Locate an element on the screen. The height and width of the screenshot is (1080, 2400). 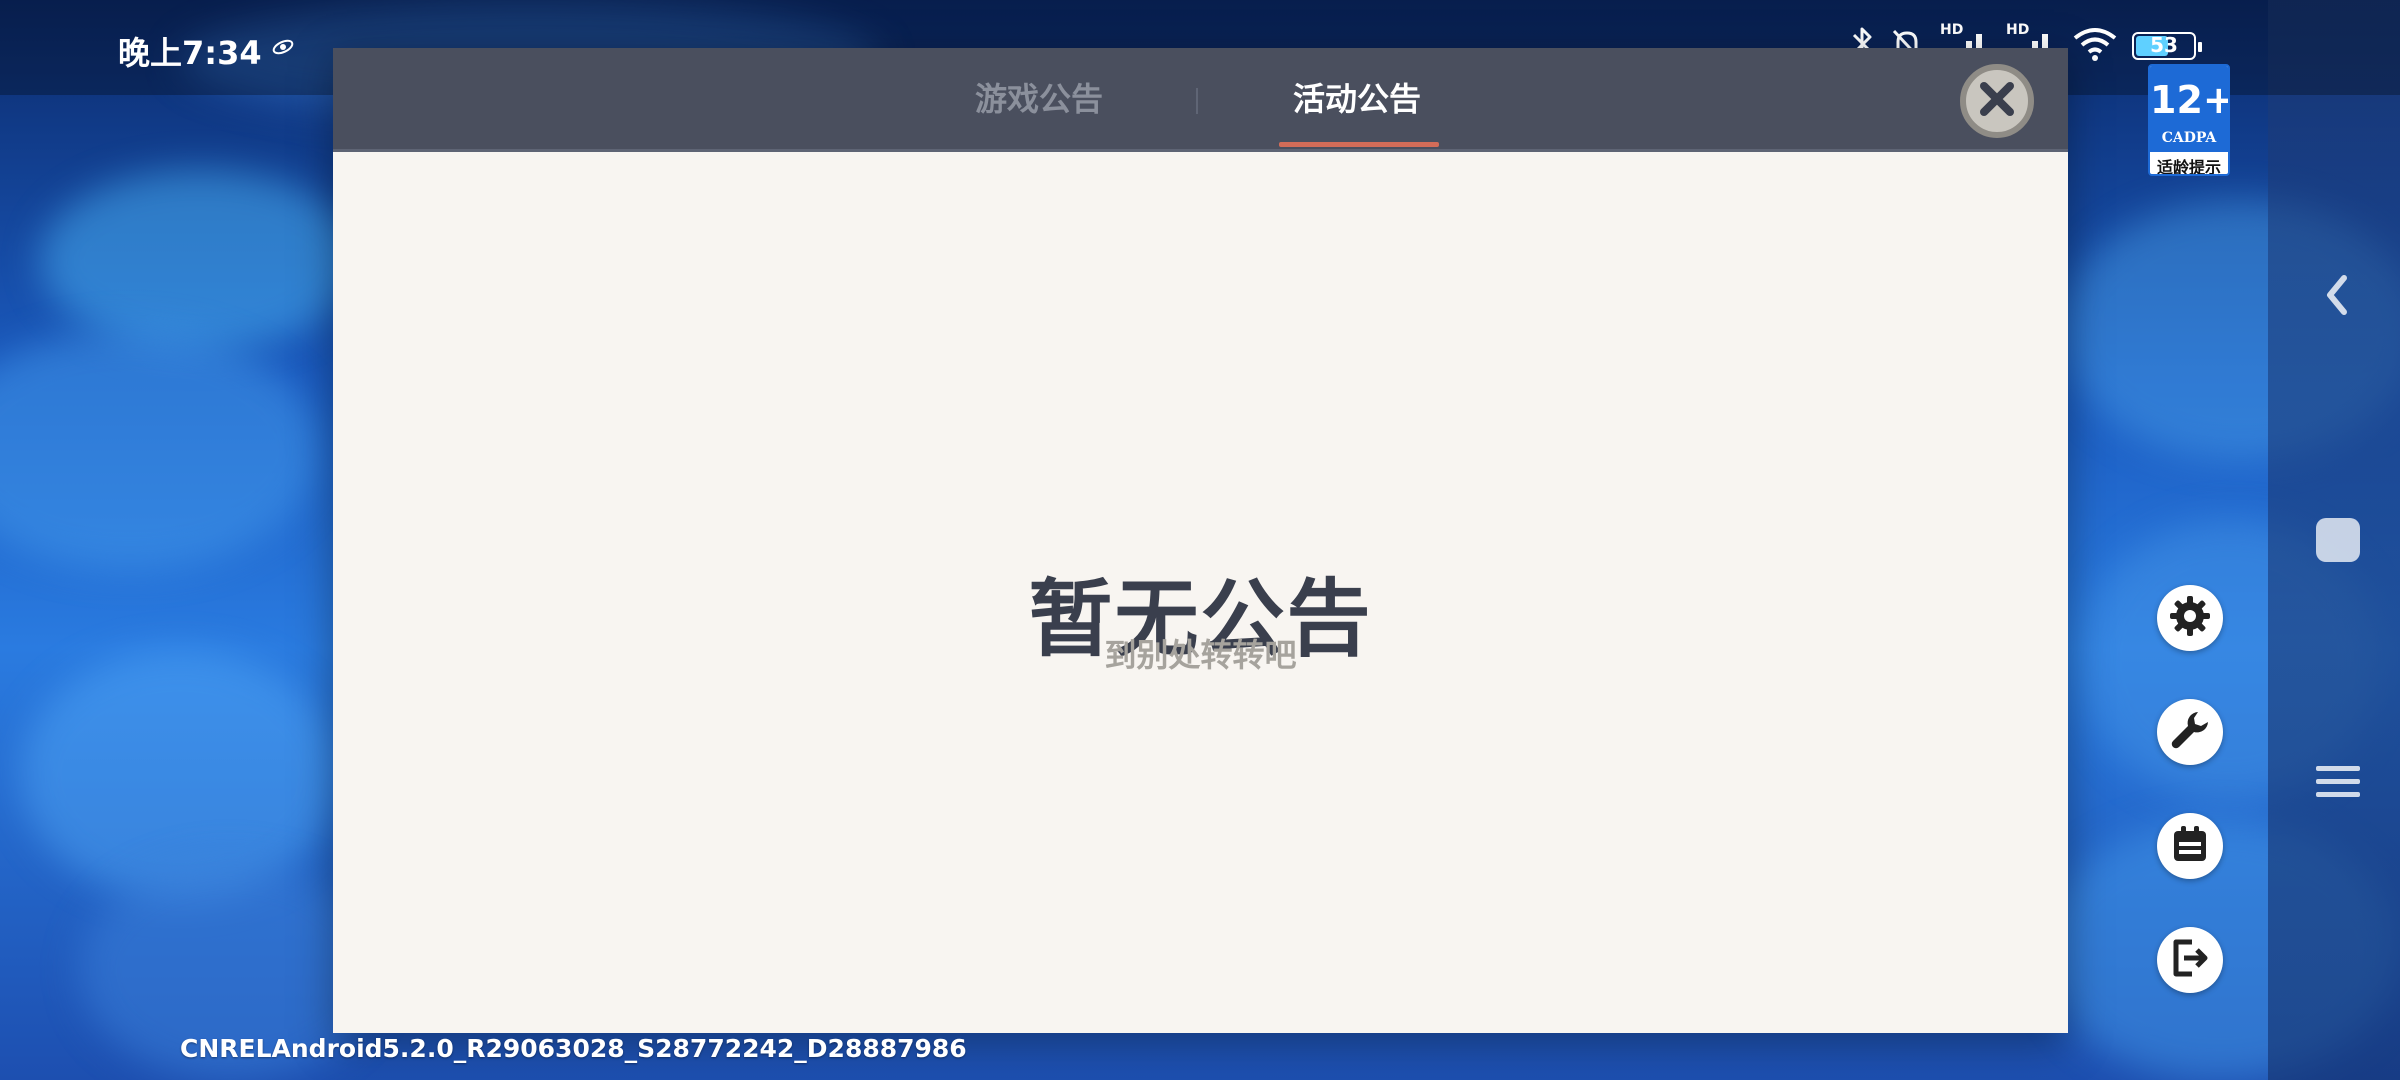
menu-lines-icon is located at coordinates (2338, 784).